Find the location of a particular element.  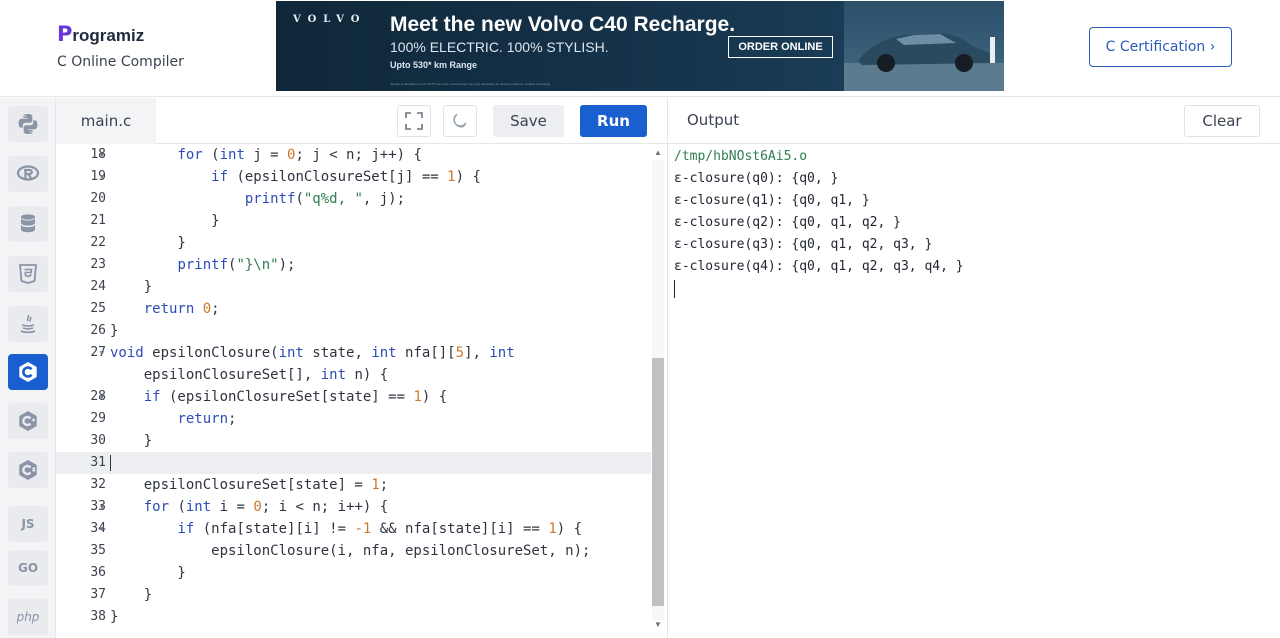

code-text: epsilonClosureSet[], int n) { is located at coordinates (249, 375).